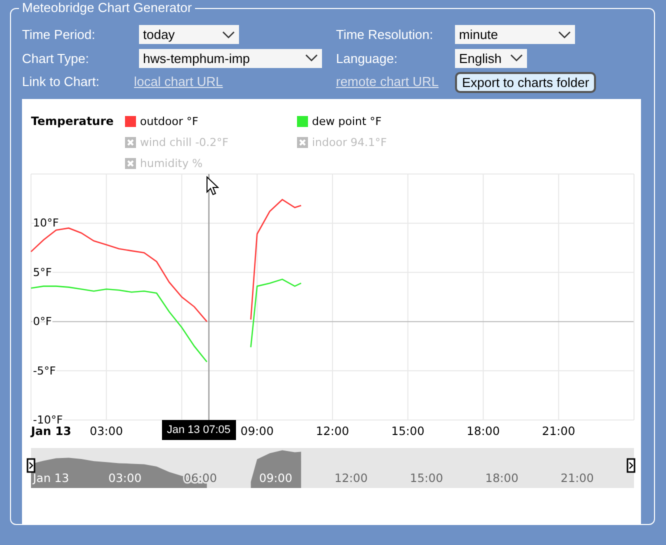 The height and width of the screenshot is (545, 666). I want to click on axis-label: 21:00, so click(559, 431).